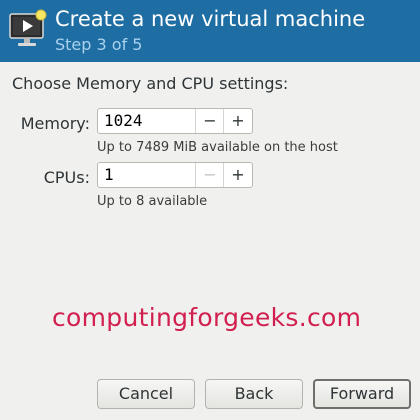 The width and height of the screenshot is (420, 420). What do you see at coordinates (99, 44) in the screenshot?
I see `wizard-step-indicator: Step 3 of 5` at bounding box center [99, 44].